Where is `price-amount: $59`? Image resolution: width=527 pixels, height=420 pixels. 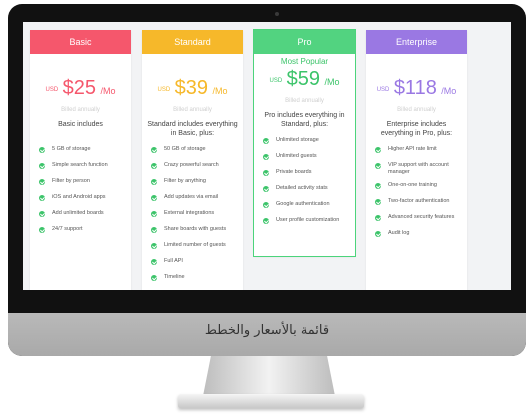 price-amount: $59 is located at coordinates (303, 79).